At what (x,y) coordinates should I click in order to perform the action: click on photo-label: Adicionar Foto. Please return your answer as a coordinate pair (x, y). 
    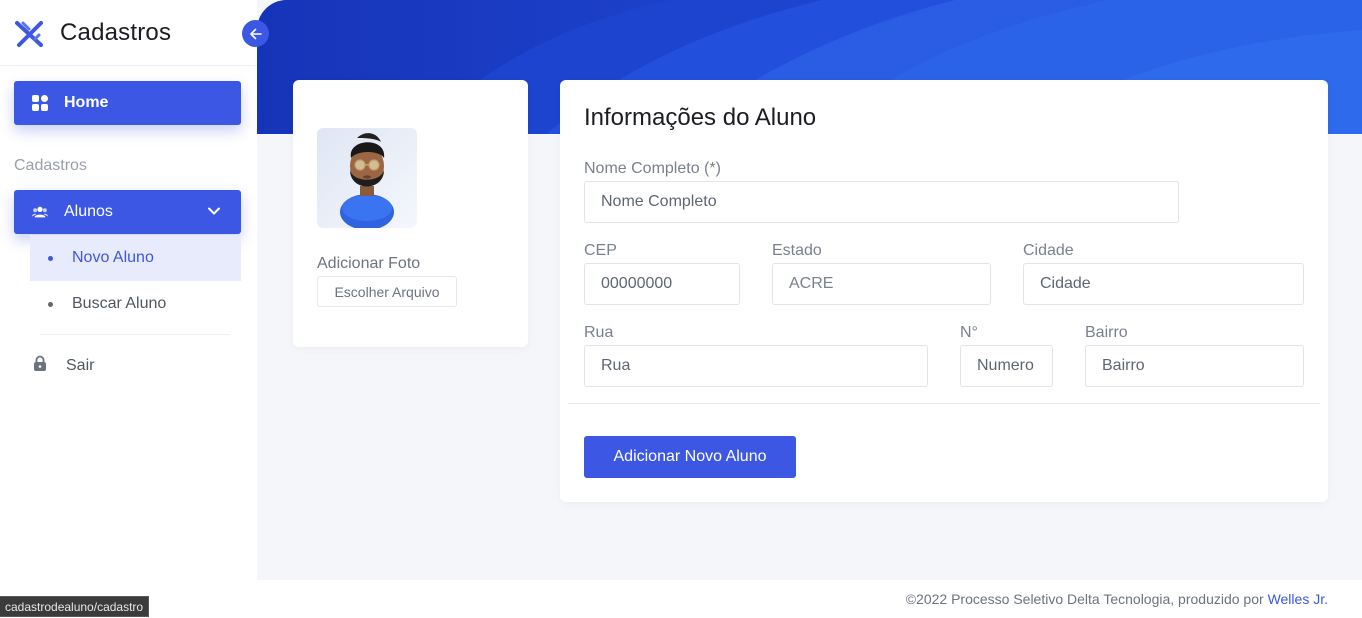
    Looking at the image, I should click on (369, 263).